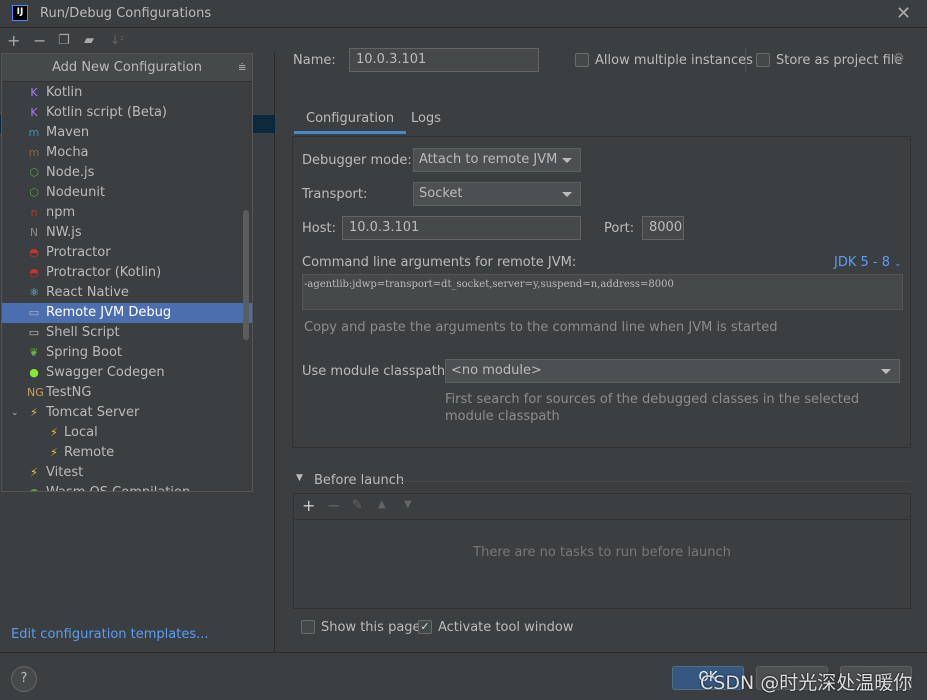  I want to click on popup-scrollbar, so click(246, 275).